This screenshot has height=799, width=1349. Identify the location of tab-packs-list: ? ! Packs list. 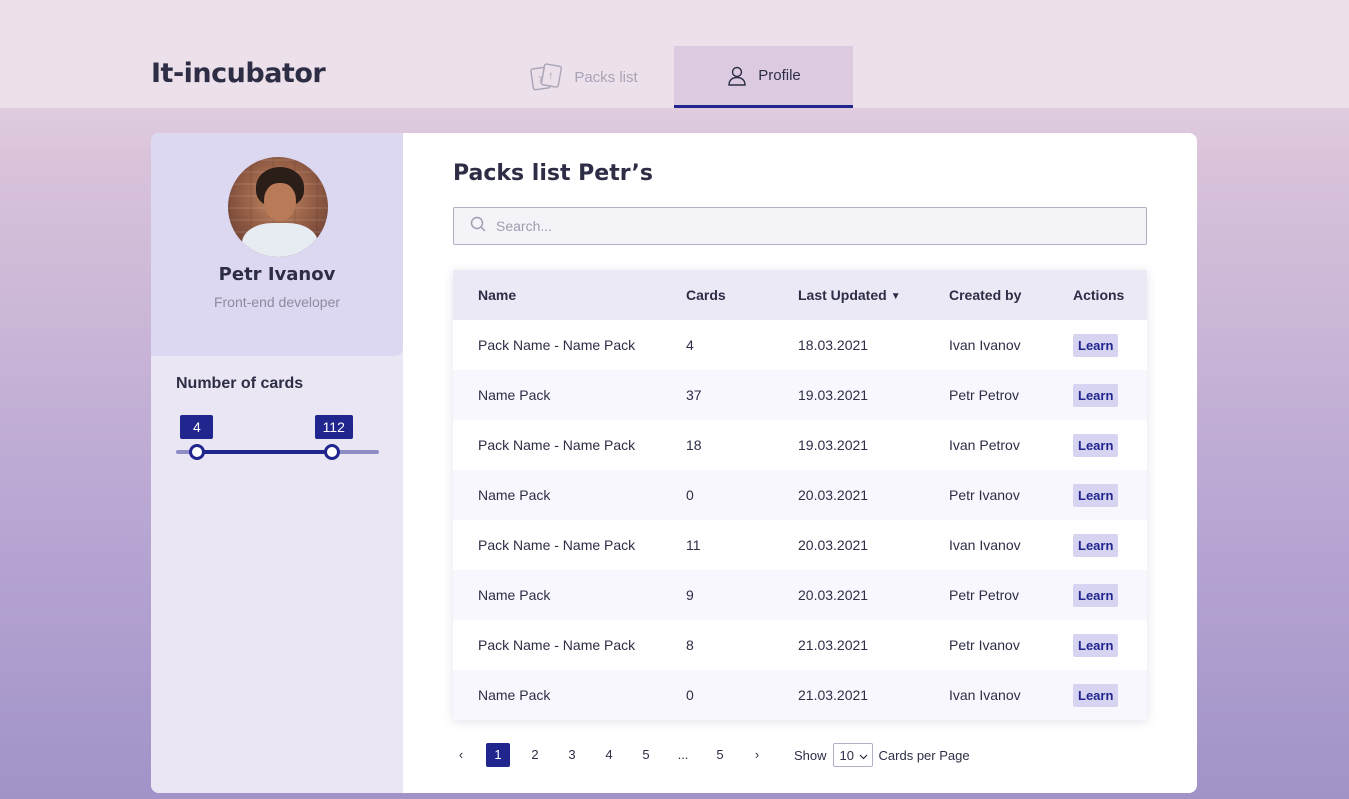
(584, 77).